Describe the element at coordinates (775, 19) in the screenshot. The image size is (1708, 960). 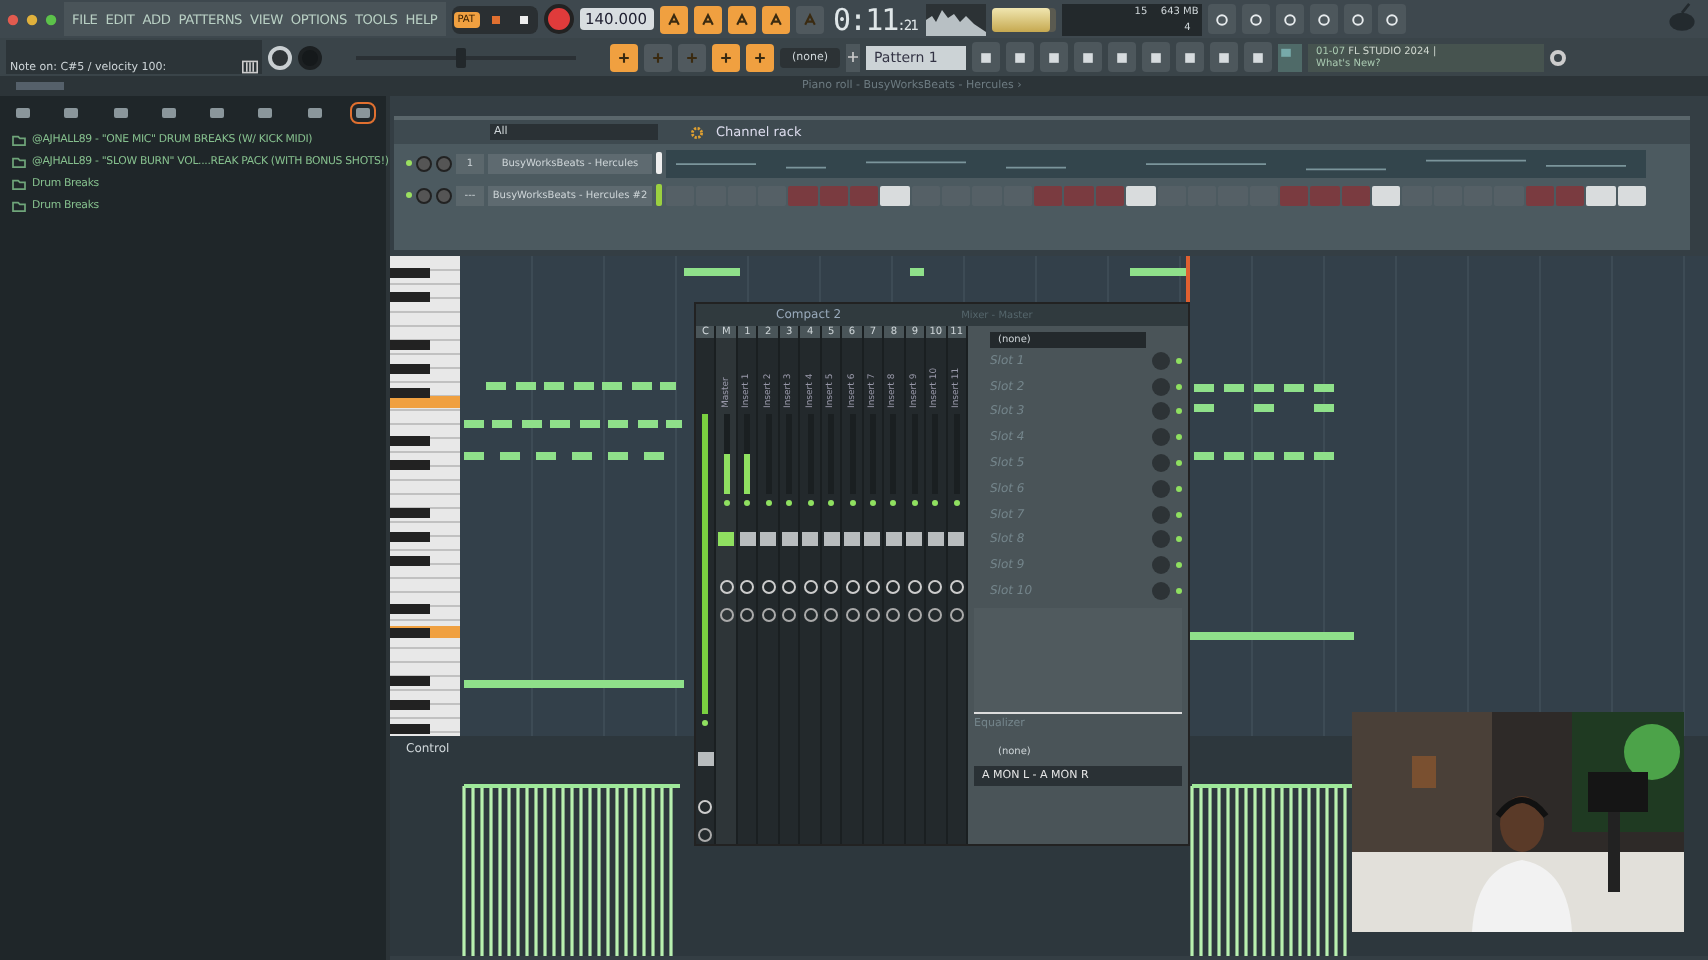
I see `keyboard-button` at that location.